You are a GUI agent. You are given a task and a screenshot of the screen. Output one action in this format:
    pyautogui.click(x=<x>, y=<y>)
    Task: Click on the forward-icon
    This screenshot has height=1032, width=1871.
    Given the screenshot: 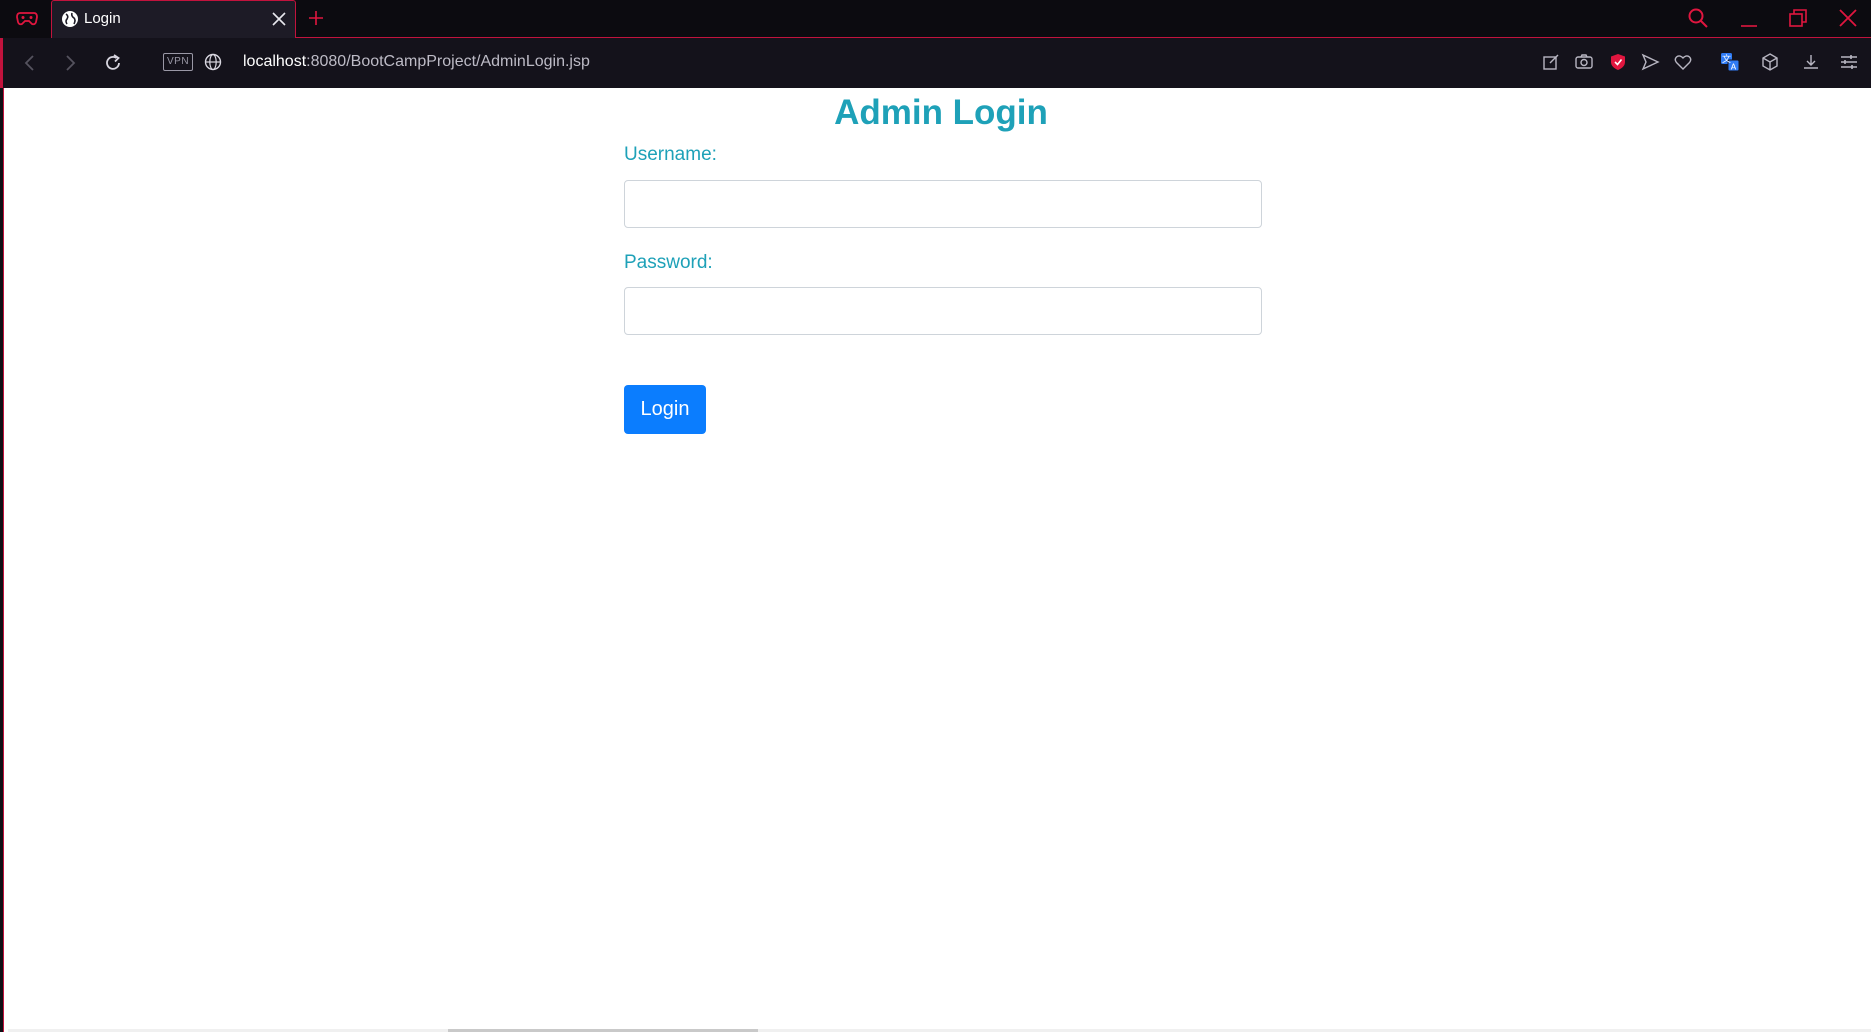 What is the action you would take?
    pyautogui.click(x=70, y=63)
    